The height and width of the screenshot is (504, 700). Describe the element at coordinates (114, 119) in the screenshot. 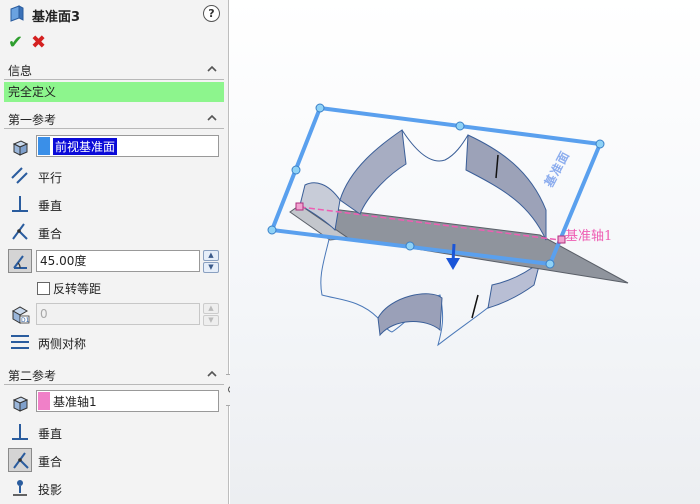

I see `first-ref-section-header: 第一参考` at that location.